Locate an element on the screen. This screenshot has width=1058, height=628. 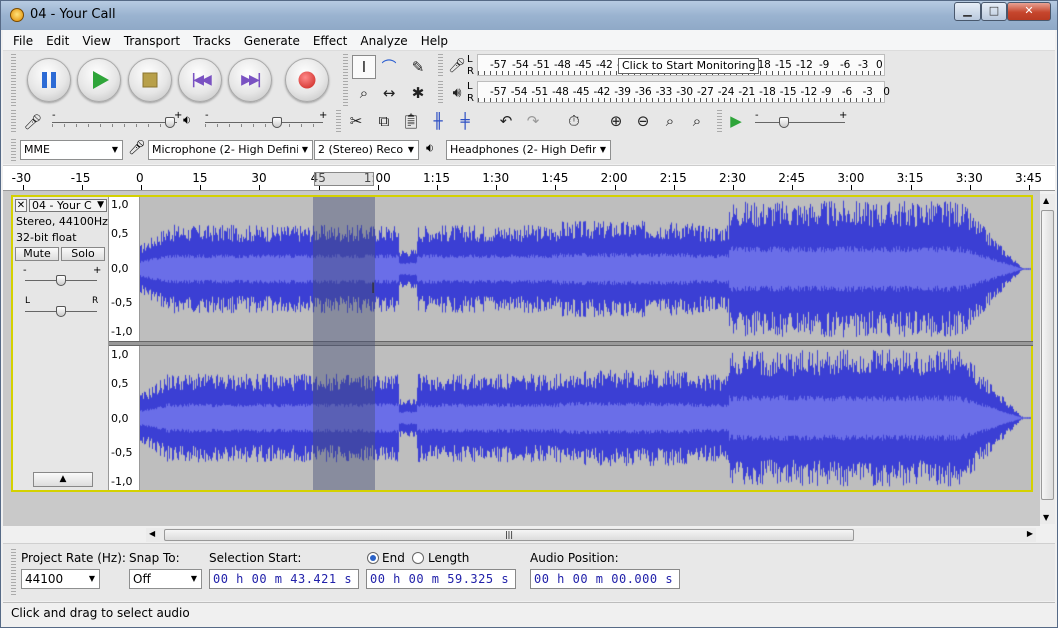
menu-effect: Effect is located at coordinates (327, 40).